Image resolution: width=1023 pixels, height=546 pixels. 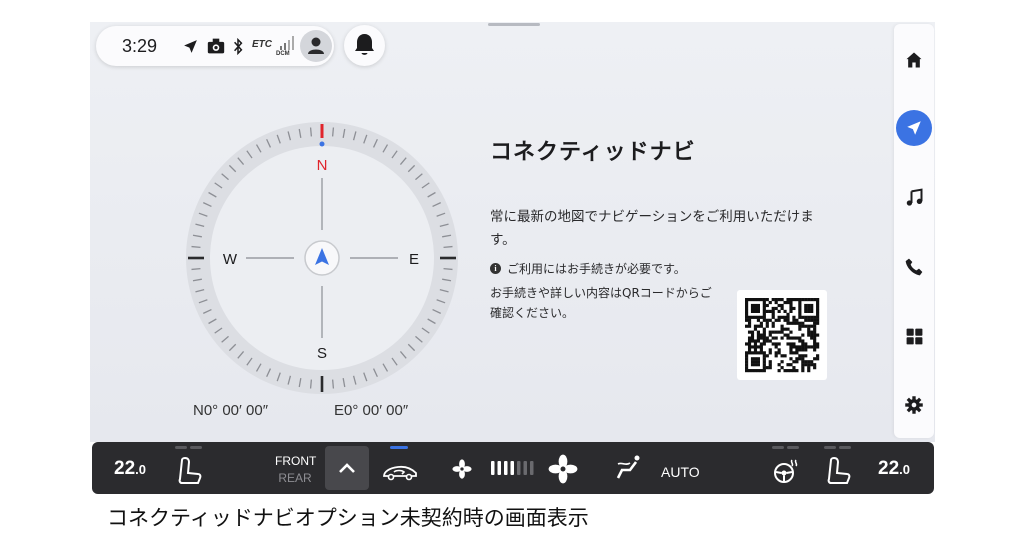 I want to click on user-avatar-button, so click(x=316, y=46).